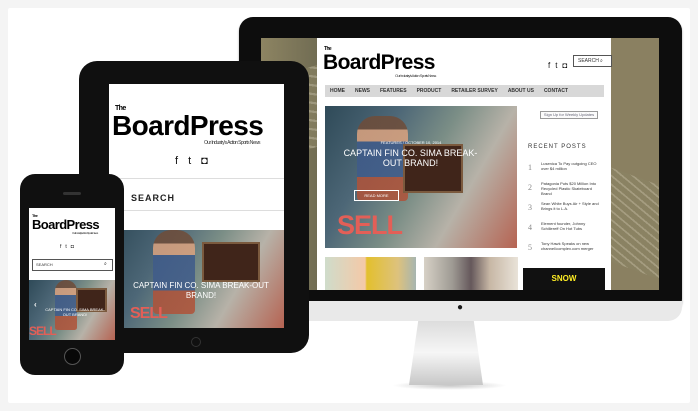 This screenshot has height=411, width=698. Describe the element at coordinates (521, 91) in the screenshot. I see `nav-about-us: ABOUT US` at that location.